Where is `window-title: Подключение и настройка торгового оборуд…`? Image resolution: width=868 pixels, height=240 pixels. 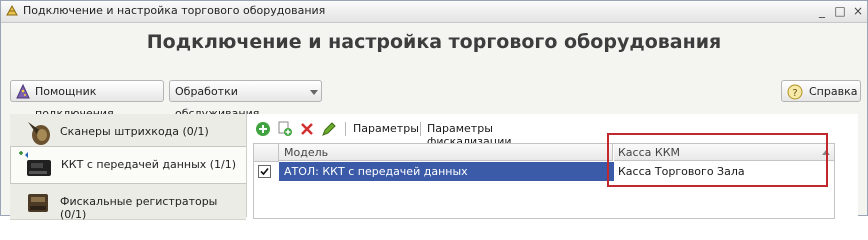 window-title: Подключение и настройка торгового оборуд… is located at coordinates (174, 10).